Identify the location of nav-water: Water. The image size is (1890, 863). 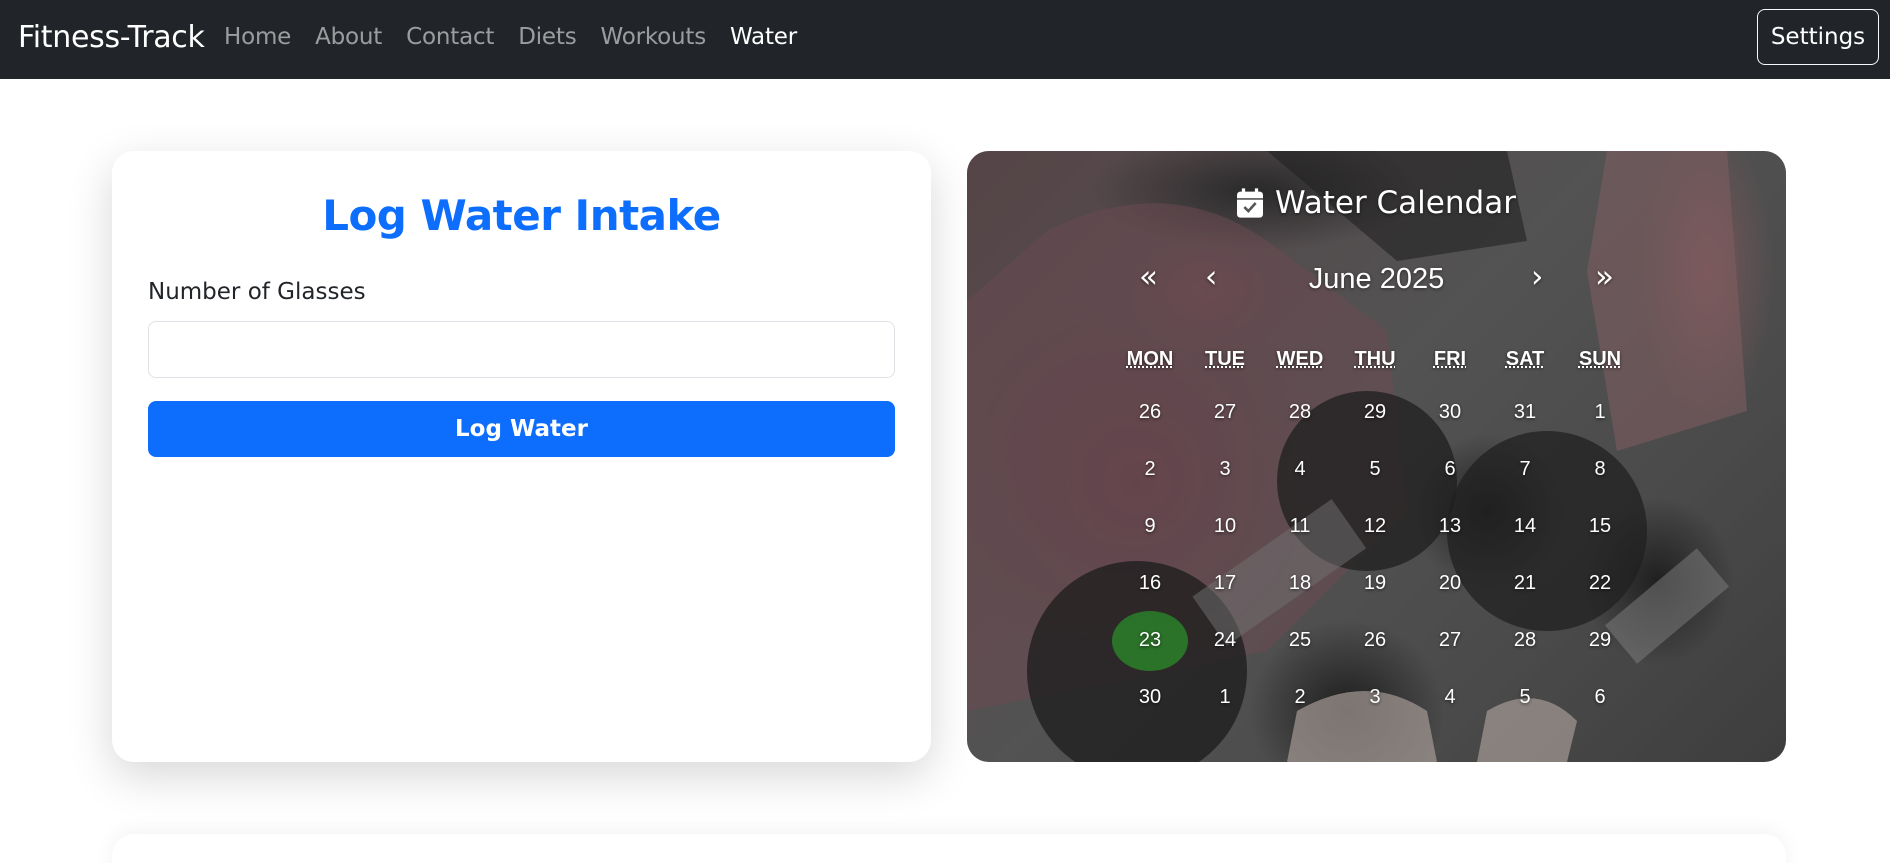
(763, 37).